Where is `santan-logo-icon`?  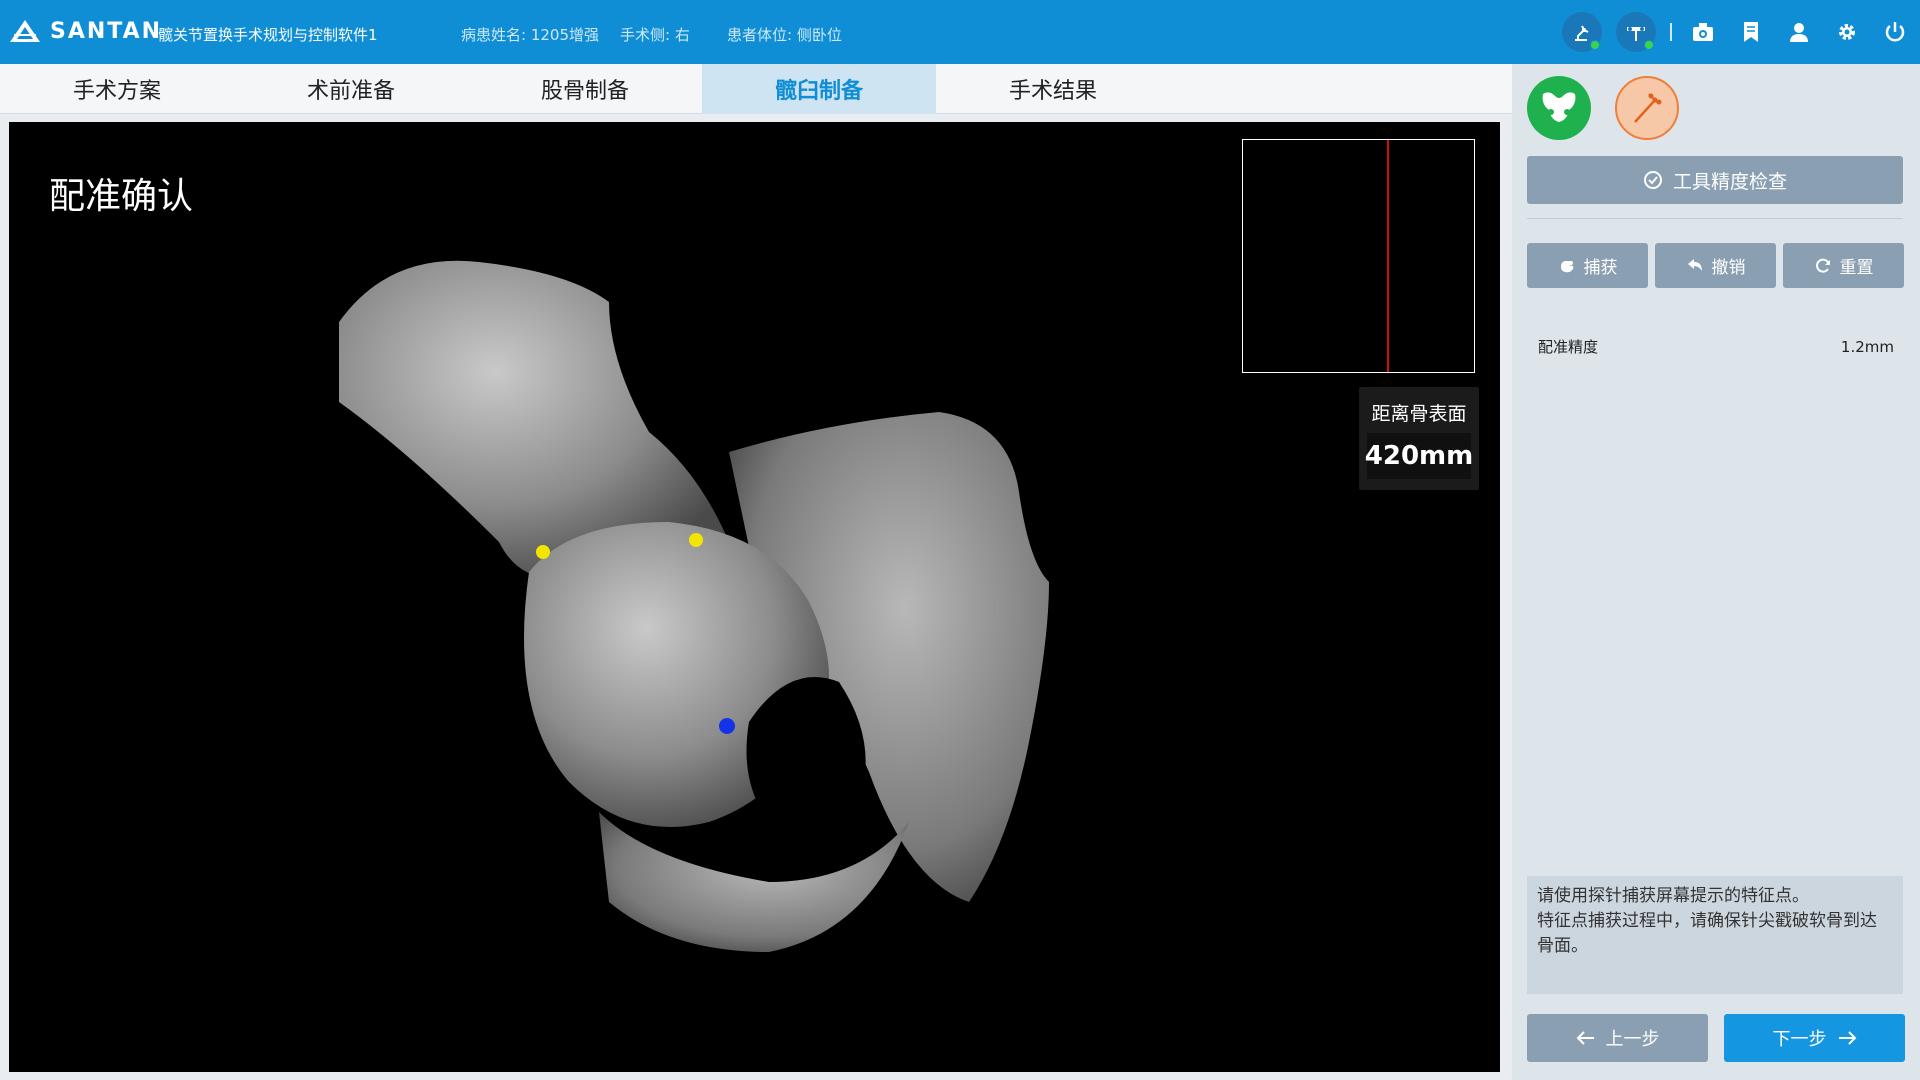
santan-logo-icon is located at coordinates (25, 31).